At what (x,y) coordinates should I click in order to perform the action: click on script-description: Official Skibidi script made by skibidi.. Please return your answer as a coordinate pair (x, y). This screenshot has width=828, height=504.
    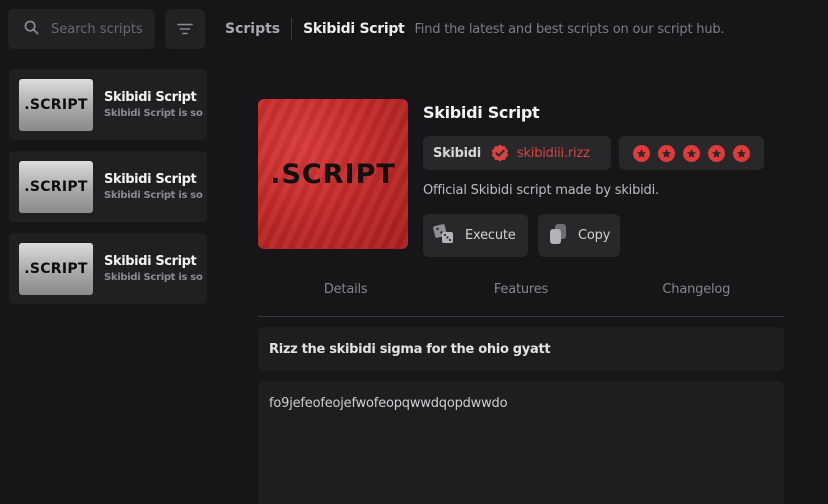
    Looking at the image, I should click on (541, 190).